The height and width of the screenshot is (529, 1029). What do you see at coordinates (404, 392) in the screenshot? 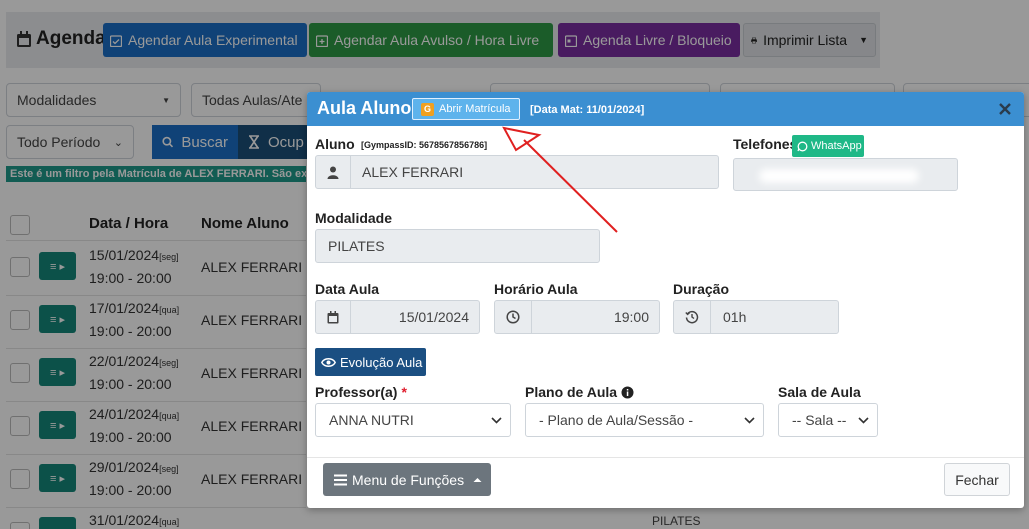
I see `required-marker: *` at bounding box center [404, 392].